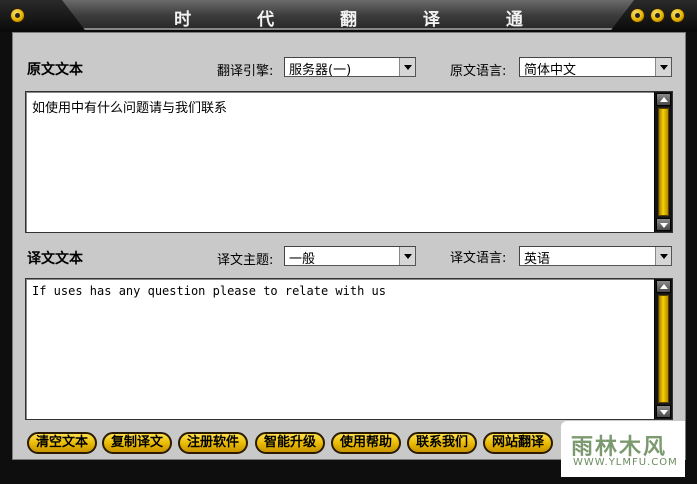  Describe the element at coordinates (62, 443) in the screenshot. I see `clear-text-button: 清空文本` at that location.